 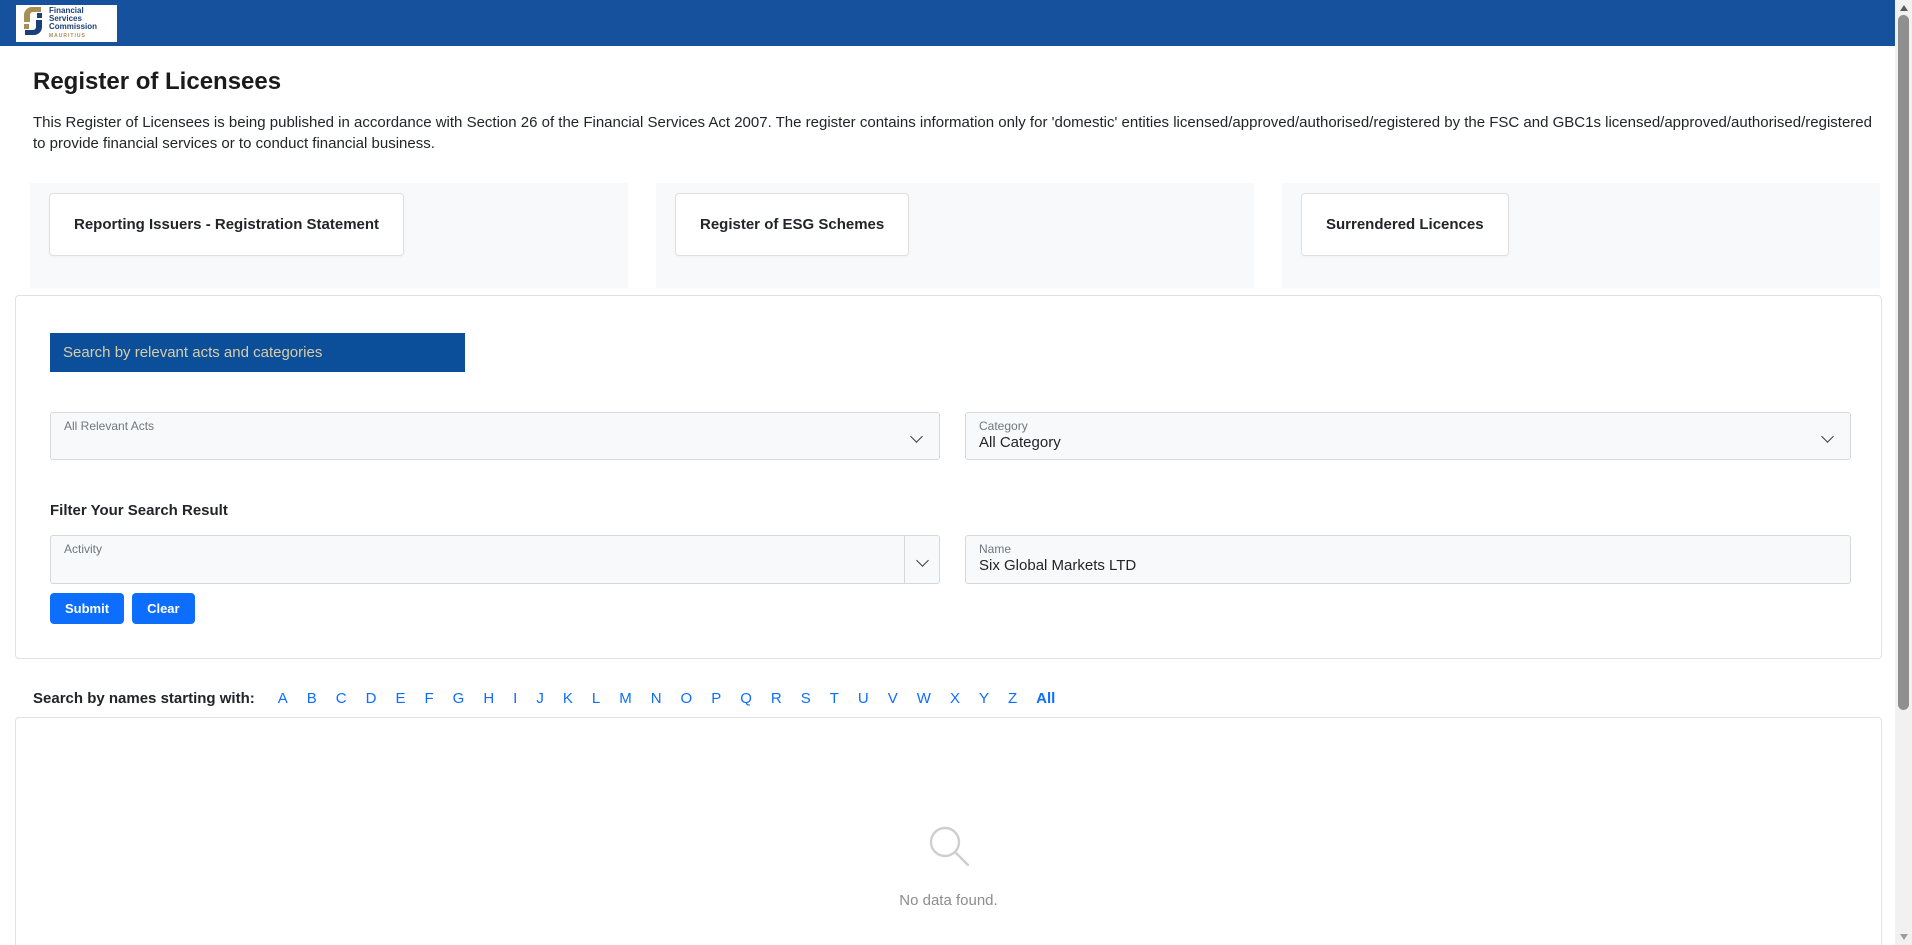 What do you see at coordinates (863, 698) in the screenshot?
I see `letter-link-u: U` at bounding box center [863, 698].